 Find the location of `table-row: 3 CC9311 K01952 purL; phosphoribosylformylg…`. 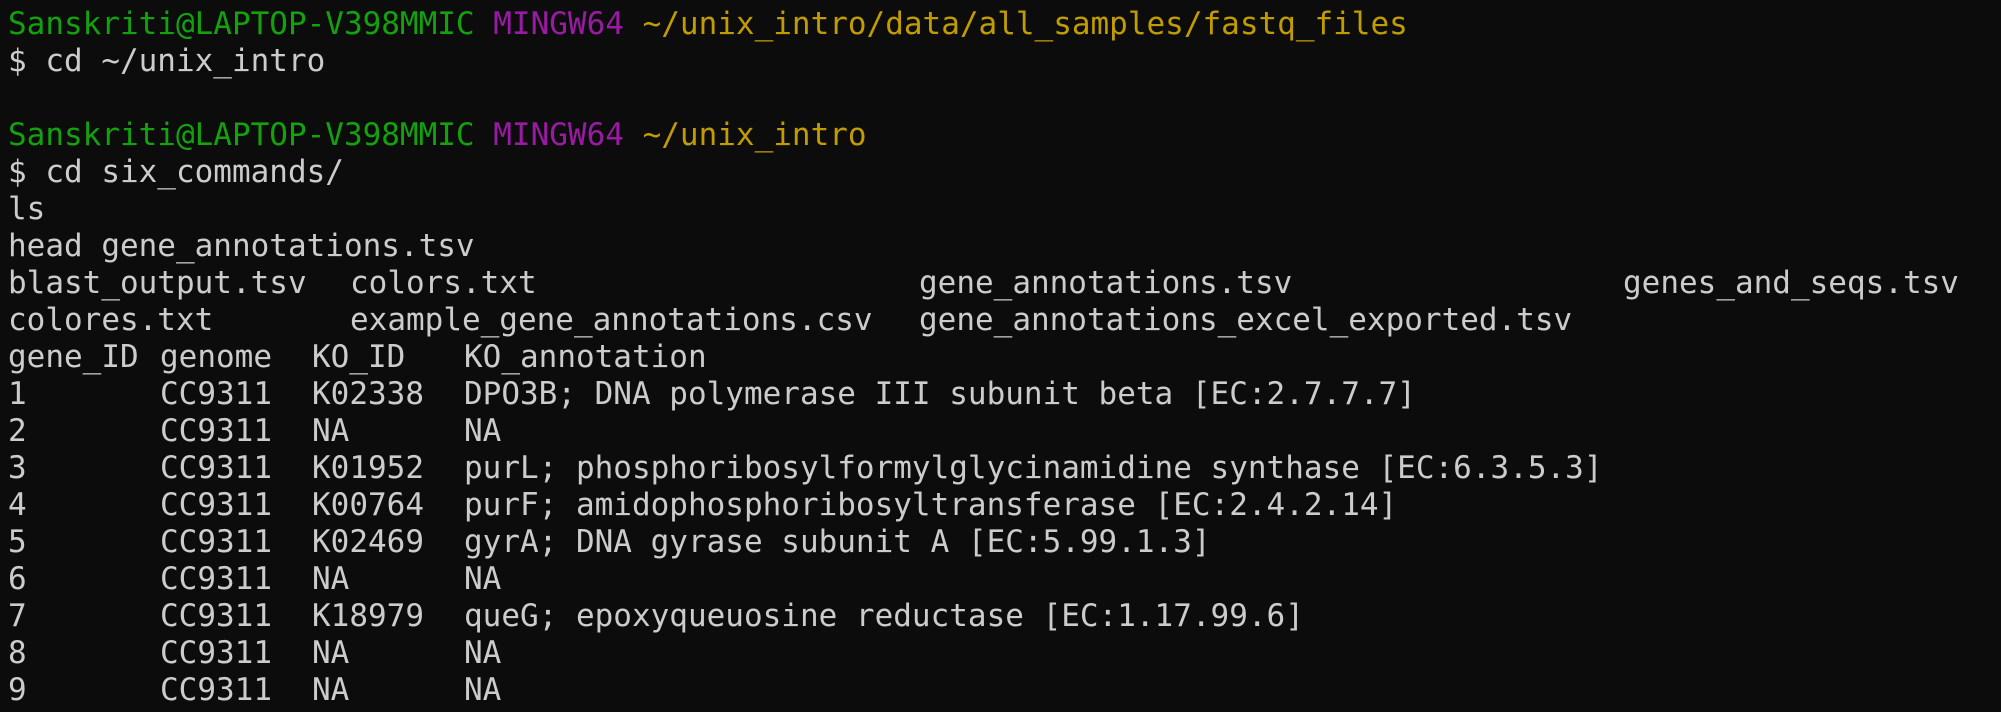

table-row: 3 CC9311 K01952 purL; phosphoribosylformylg… is located at coordinates (1004, 468).